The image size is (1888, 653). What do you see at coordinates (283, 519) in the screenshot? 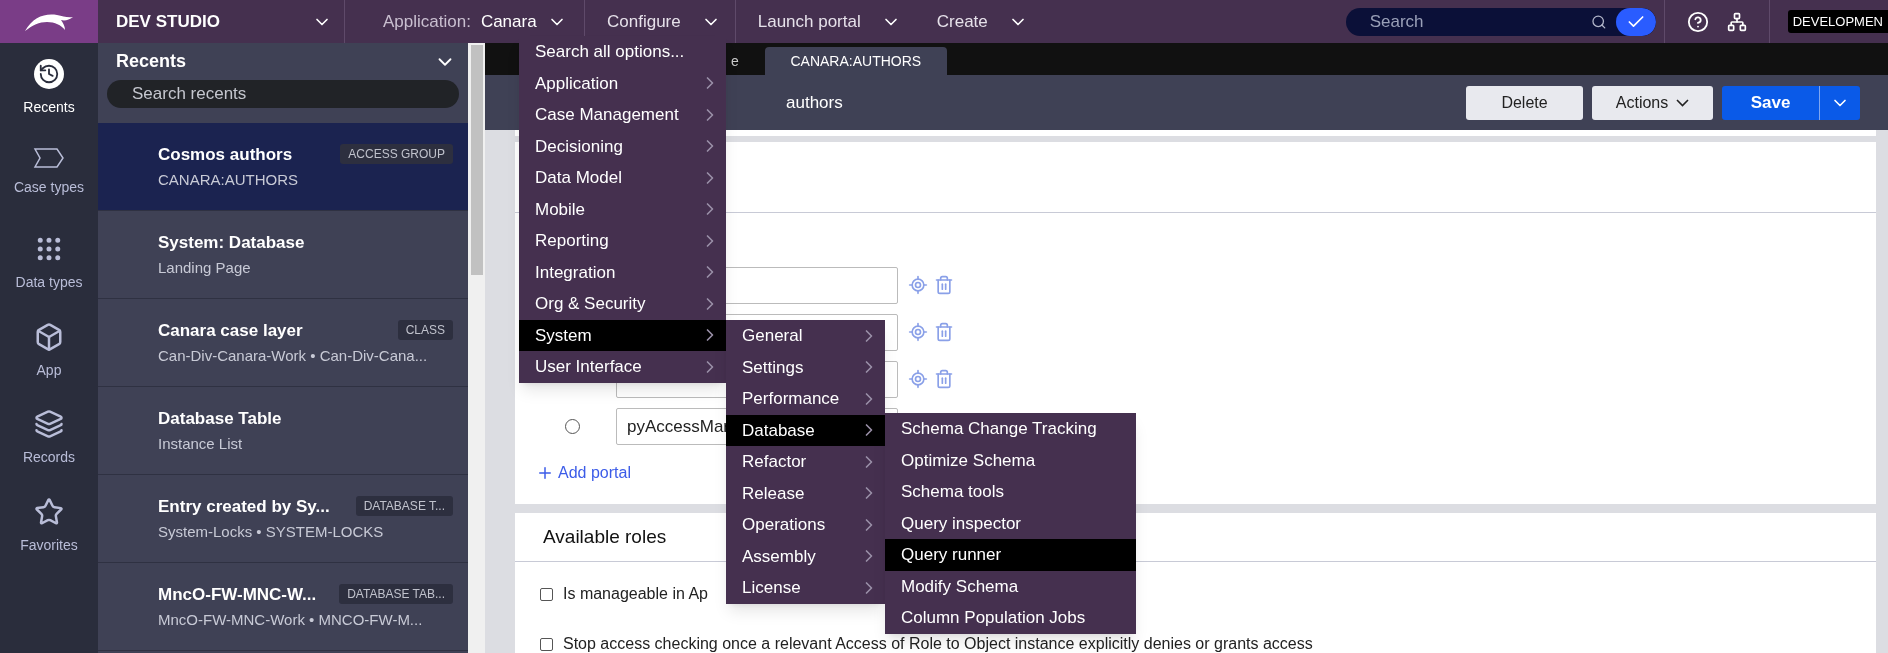
I see `recent-item: Entry created by Sy... DATABASE T... System-Locks • SYSTEM-LOCKS` at bounding box center [283, 519].